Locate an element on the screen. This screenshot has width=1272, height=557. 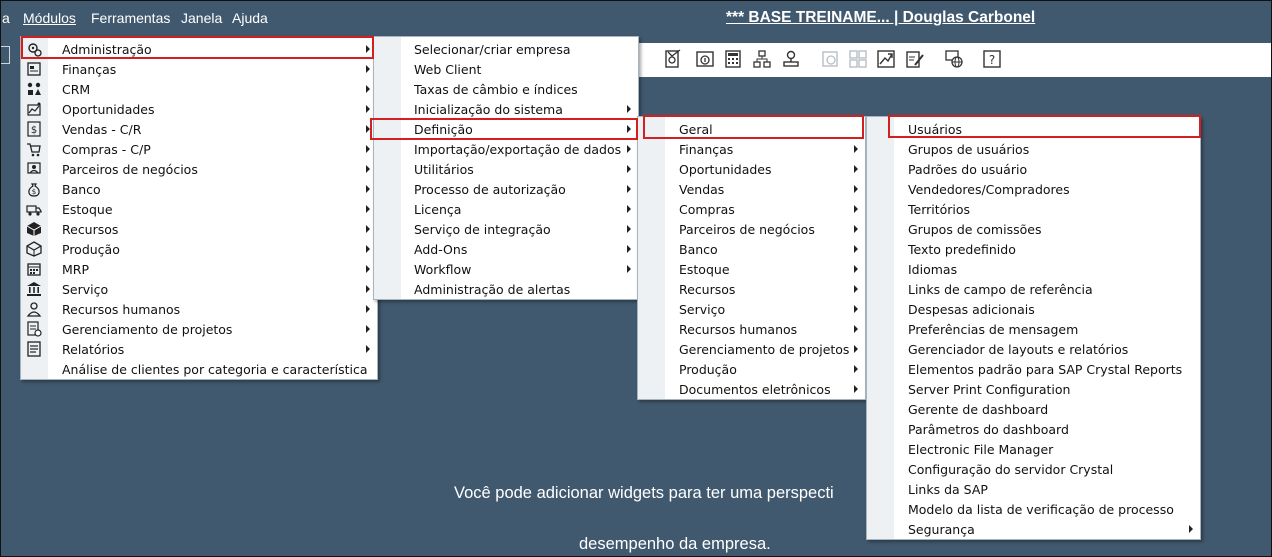
menu-item-label: CRM is located at coordinates (76, 89).